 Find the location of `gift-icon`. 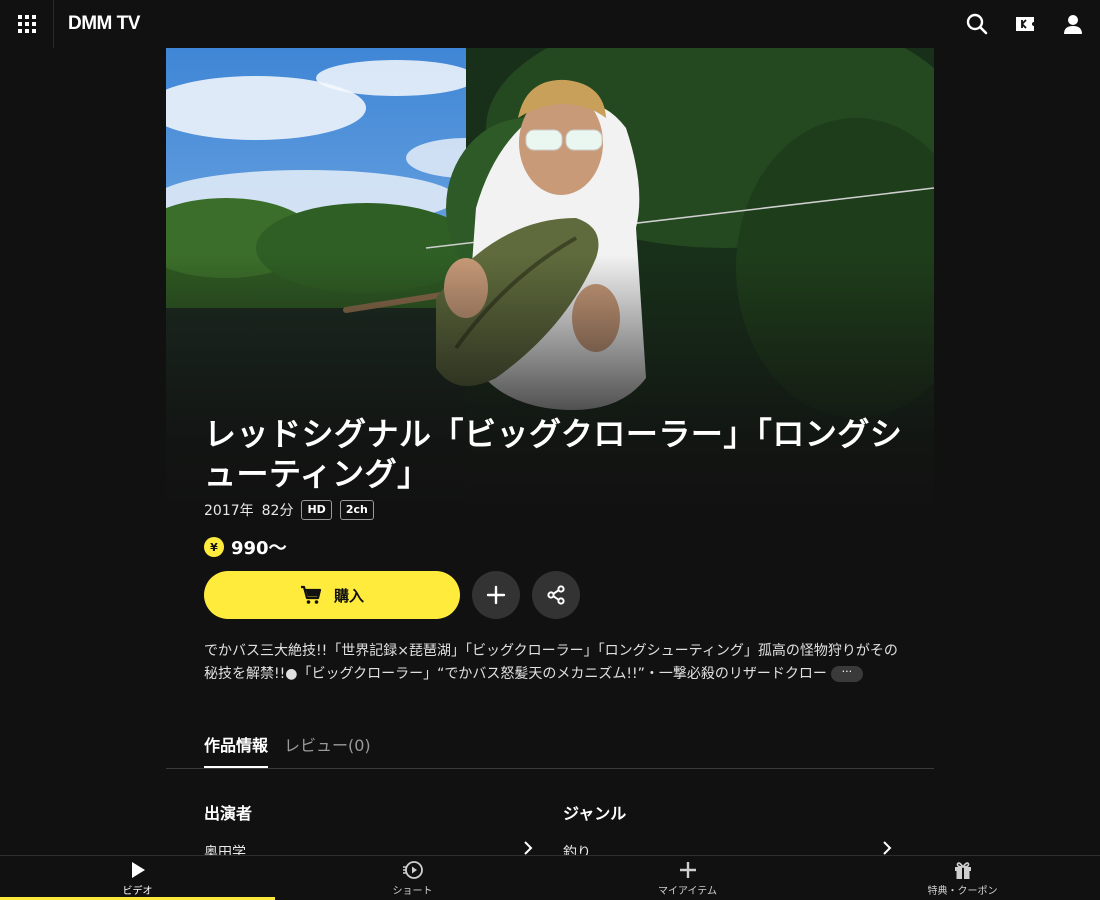

gift-icon is located at coordinates (962, 870).